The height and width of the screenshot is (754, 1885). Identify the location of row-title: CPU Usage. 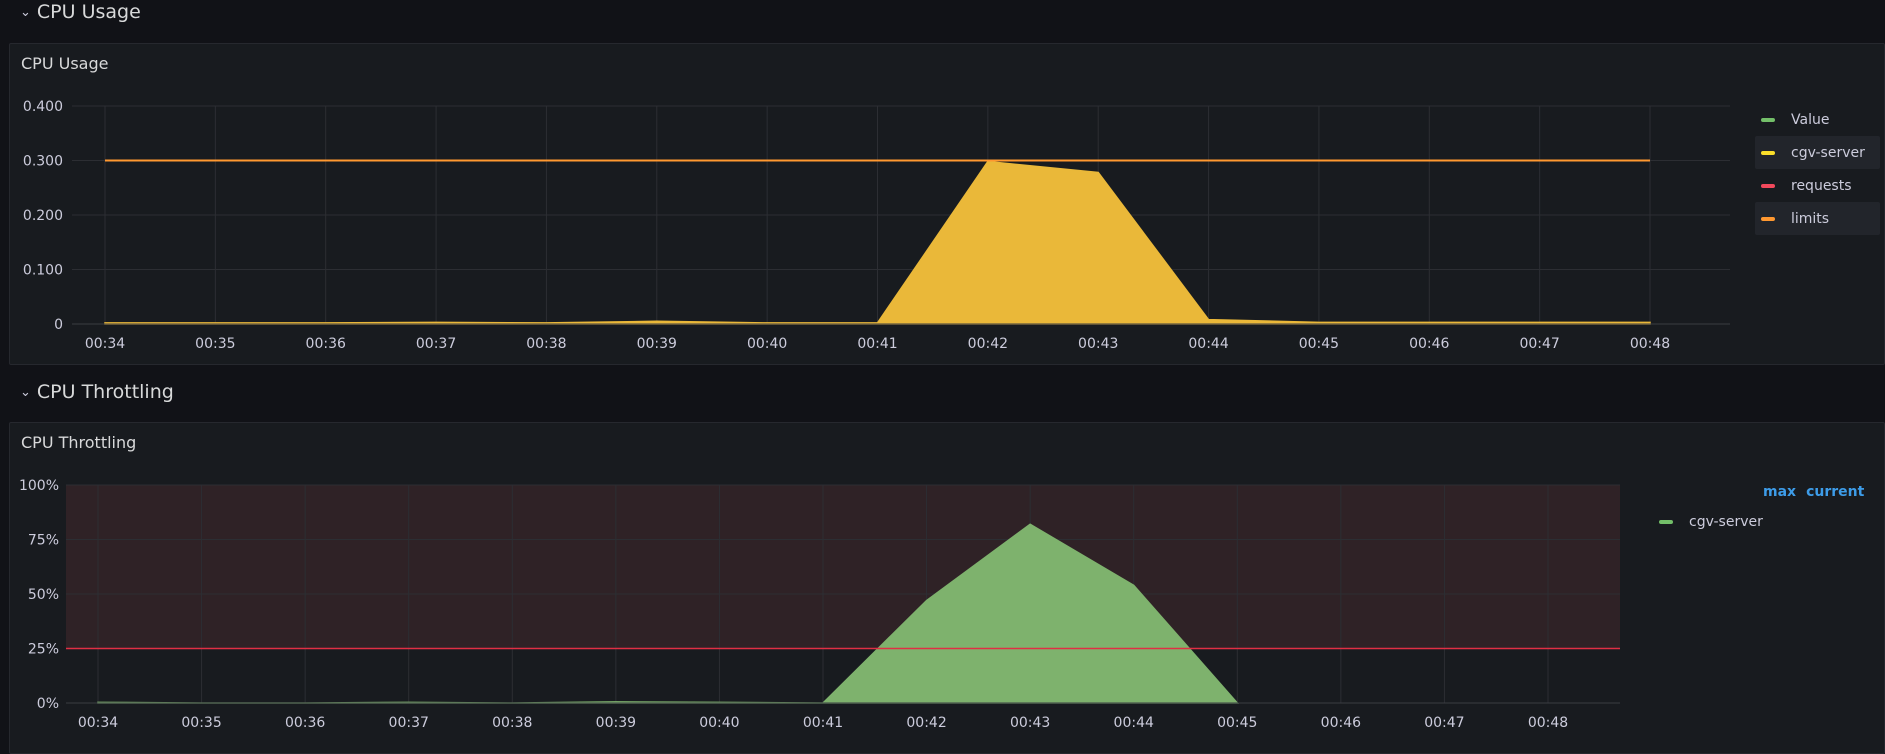
(89, 12).